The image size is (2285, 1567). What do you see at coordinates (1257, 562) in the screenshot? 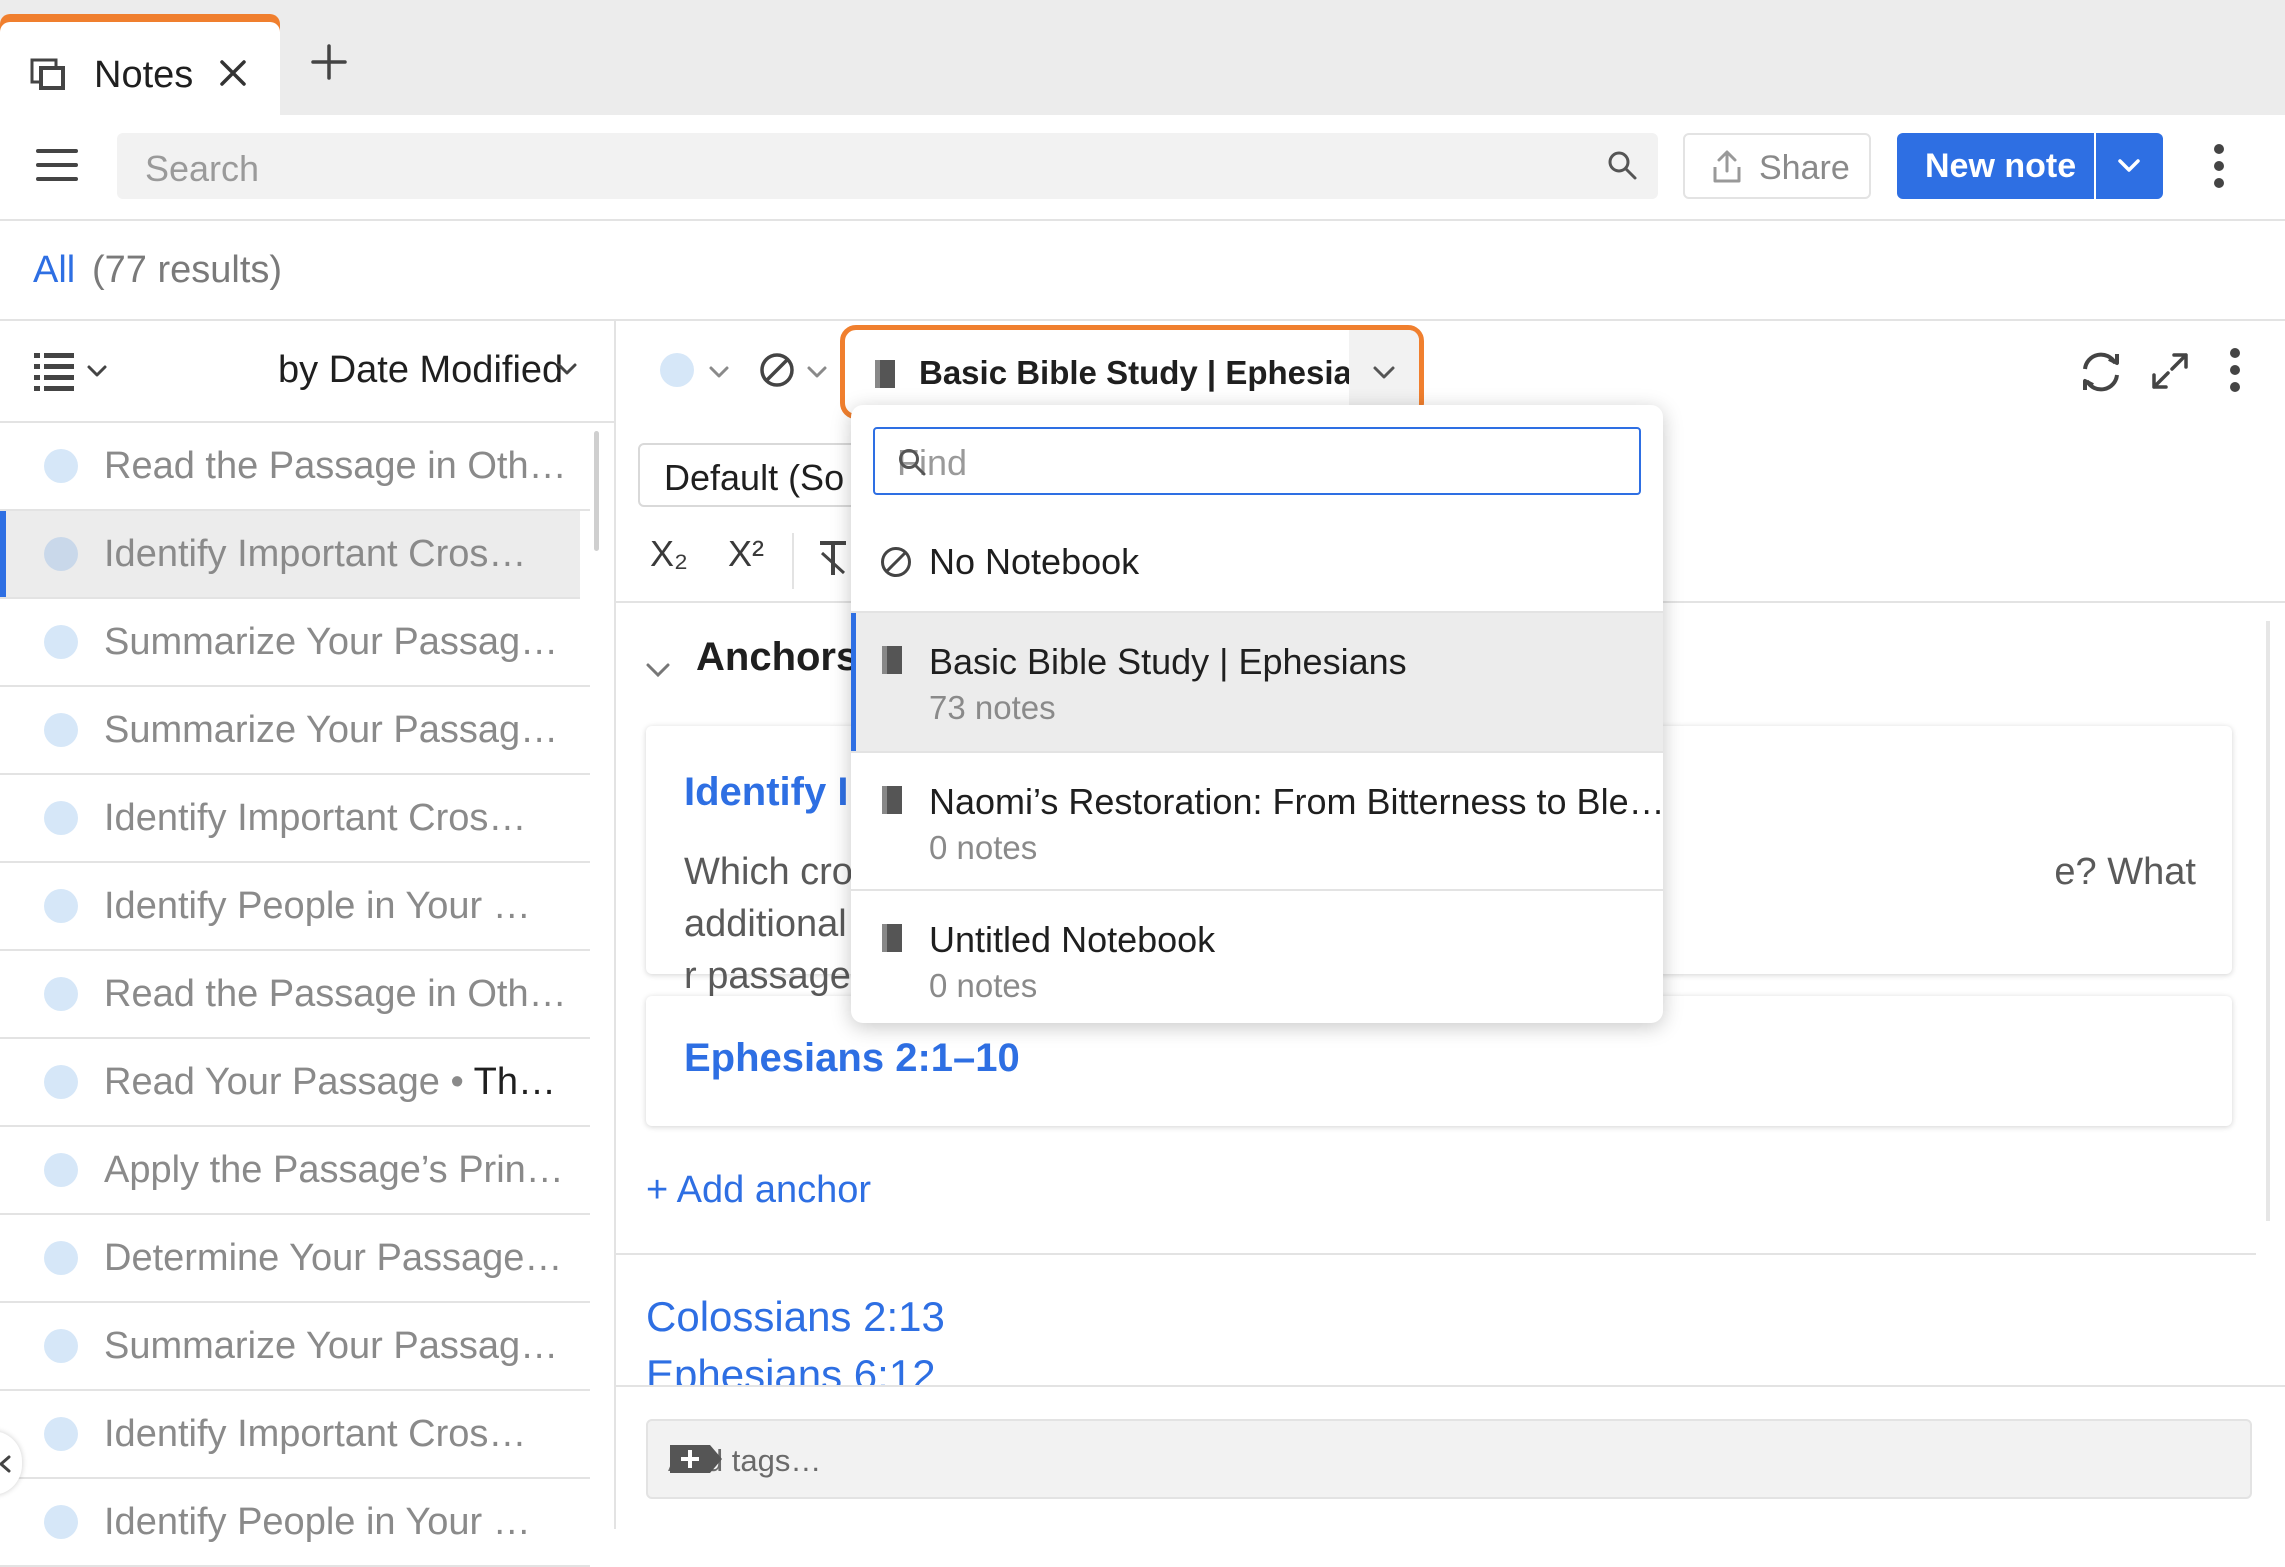
I see `no-notebook-option: No Notebook` at bounding box center [1257, 562].